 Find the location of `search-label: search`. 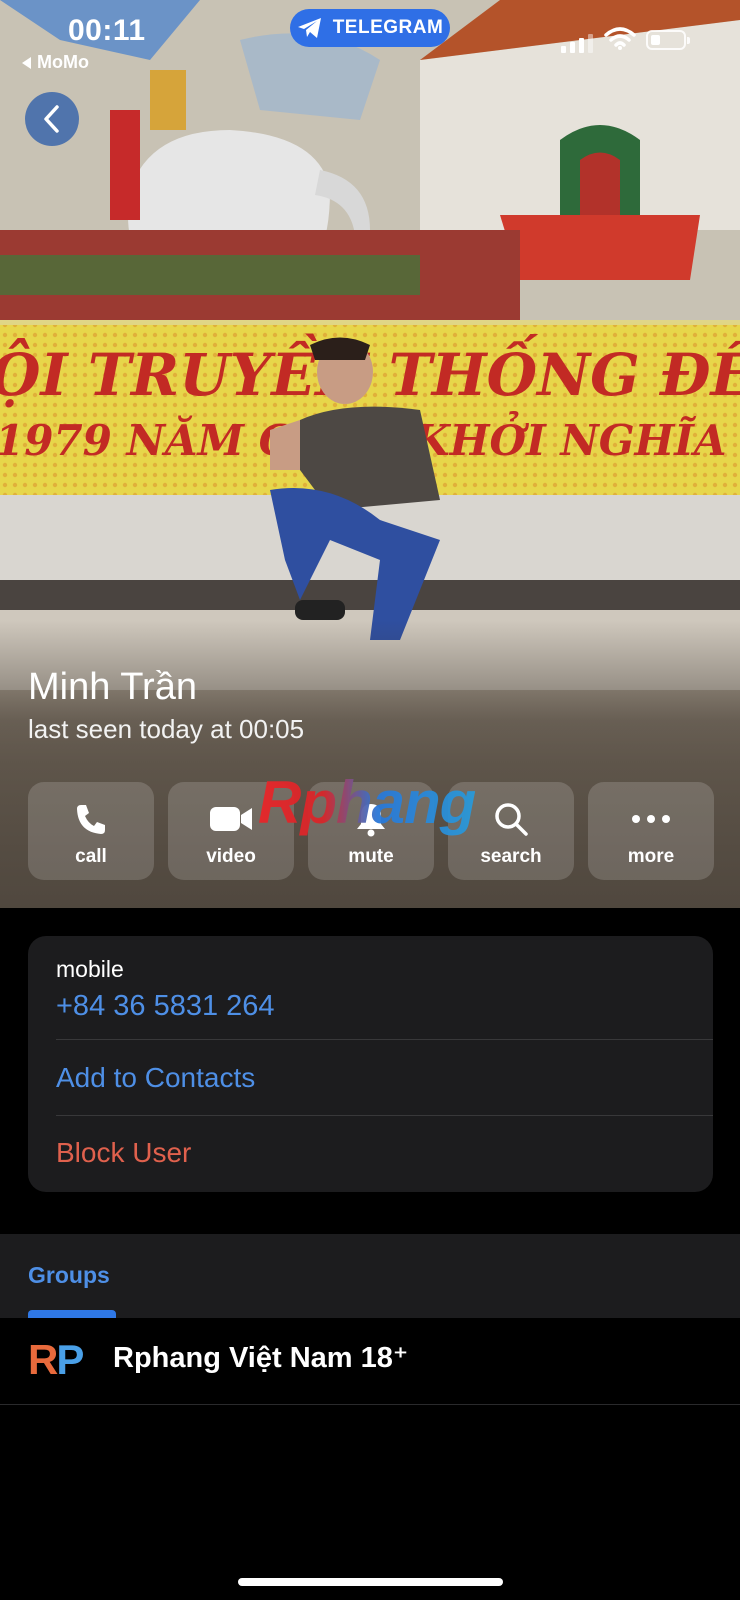

search-label: search is located at coordinates (511, 856).